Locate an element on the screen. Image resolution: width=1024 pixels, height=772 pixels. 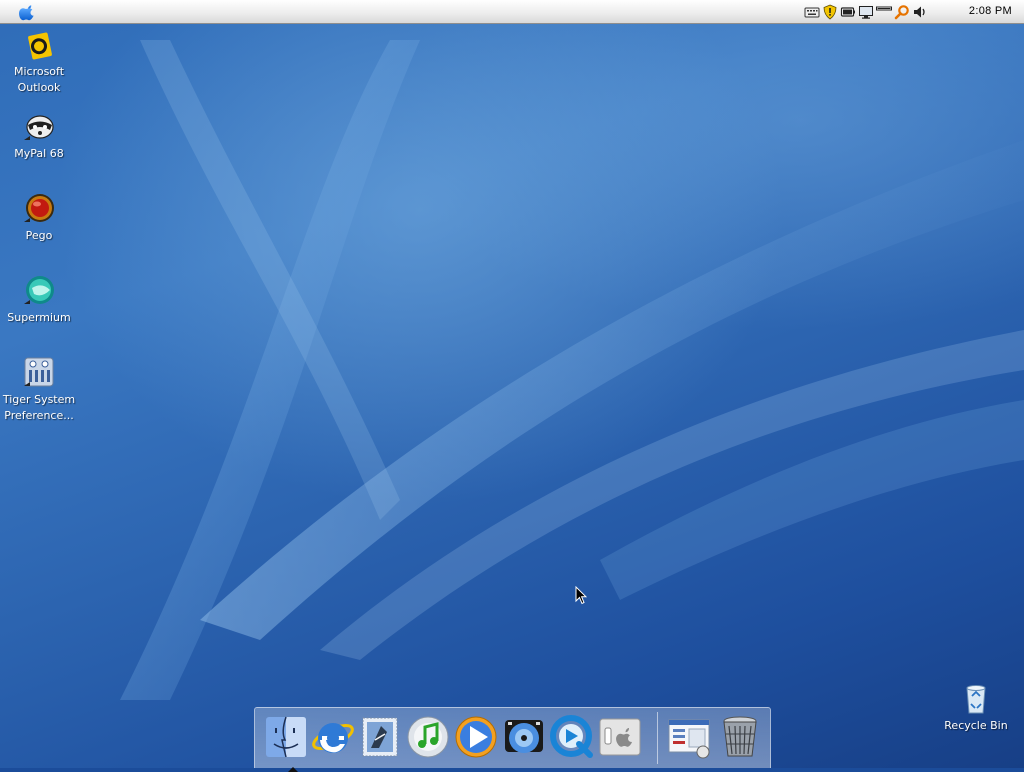
dock-item-media-player is located at coordinates (476, 737).